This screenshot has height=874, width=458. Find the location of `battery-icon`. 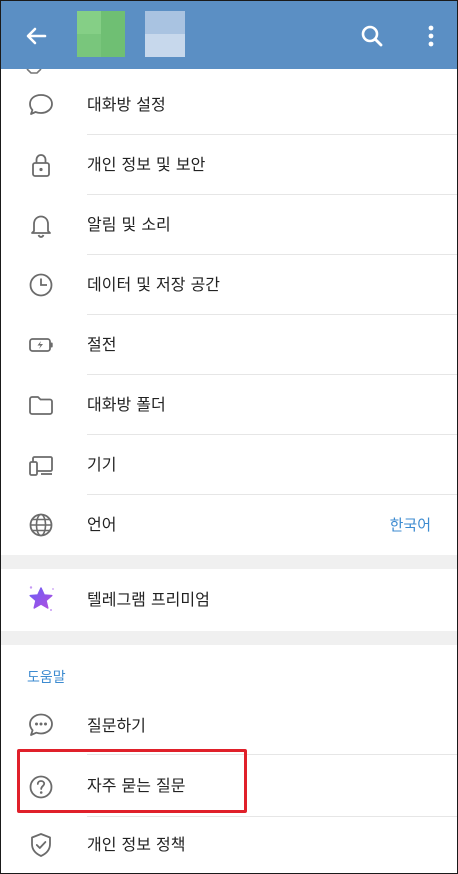

battery-icon is located at coordinates (41, 345).